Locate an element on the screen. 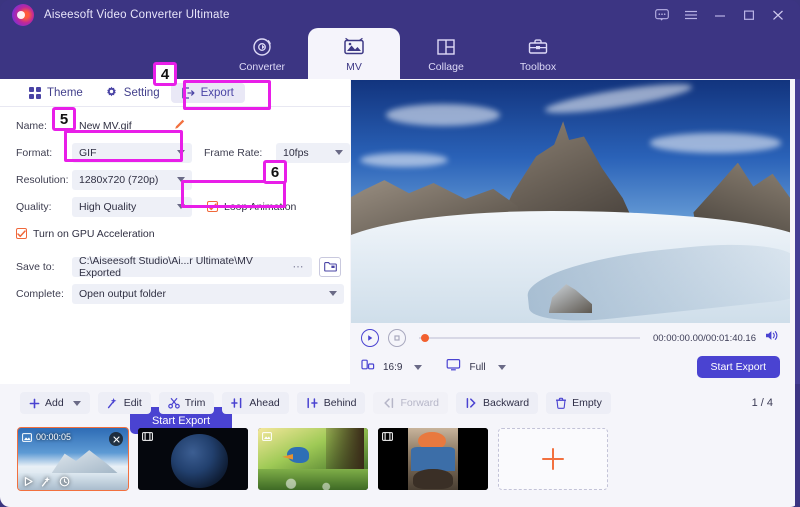 This screenshot has height=507, width=800. menu-icon is located at coordinates (690, 15).